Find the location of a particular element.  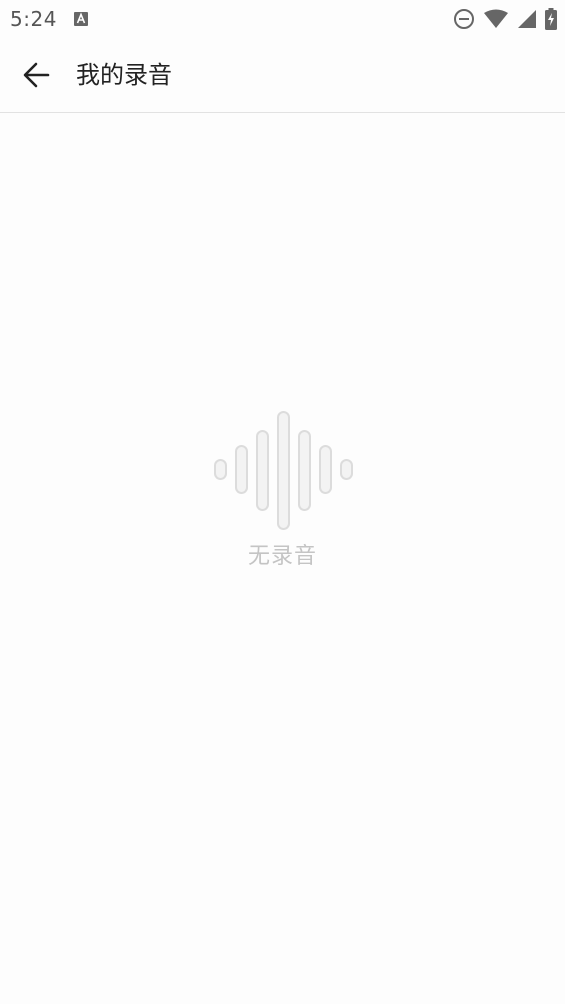

status-time: 5:24 is located at coordinates (33, 19).